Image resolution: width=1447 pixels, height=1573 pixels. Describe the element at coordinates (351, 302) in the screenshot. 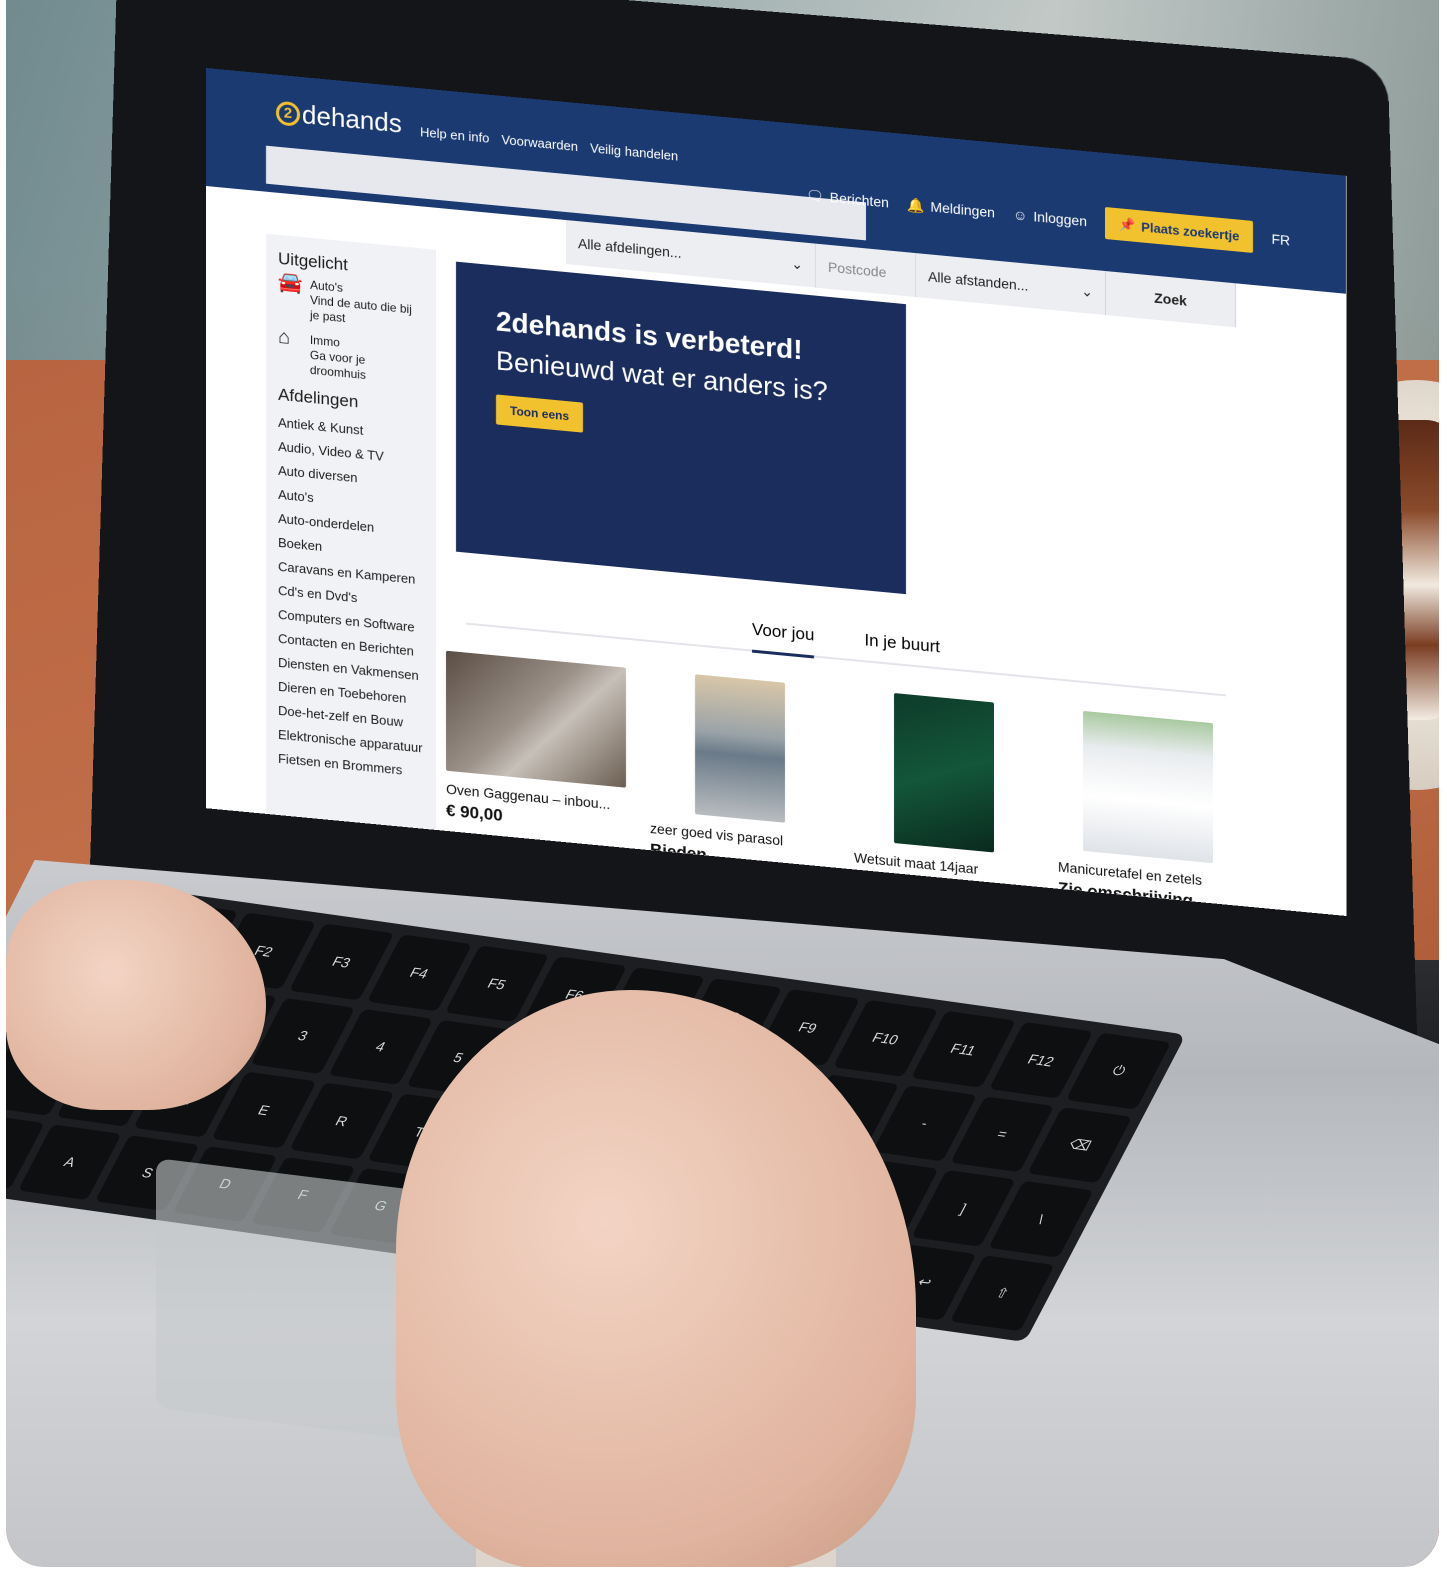

I see `featured-cars: 🚘 Auto's Vind de auto die bij je past` at that location.